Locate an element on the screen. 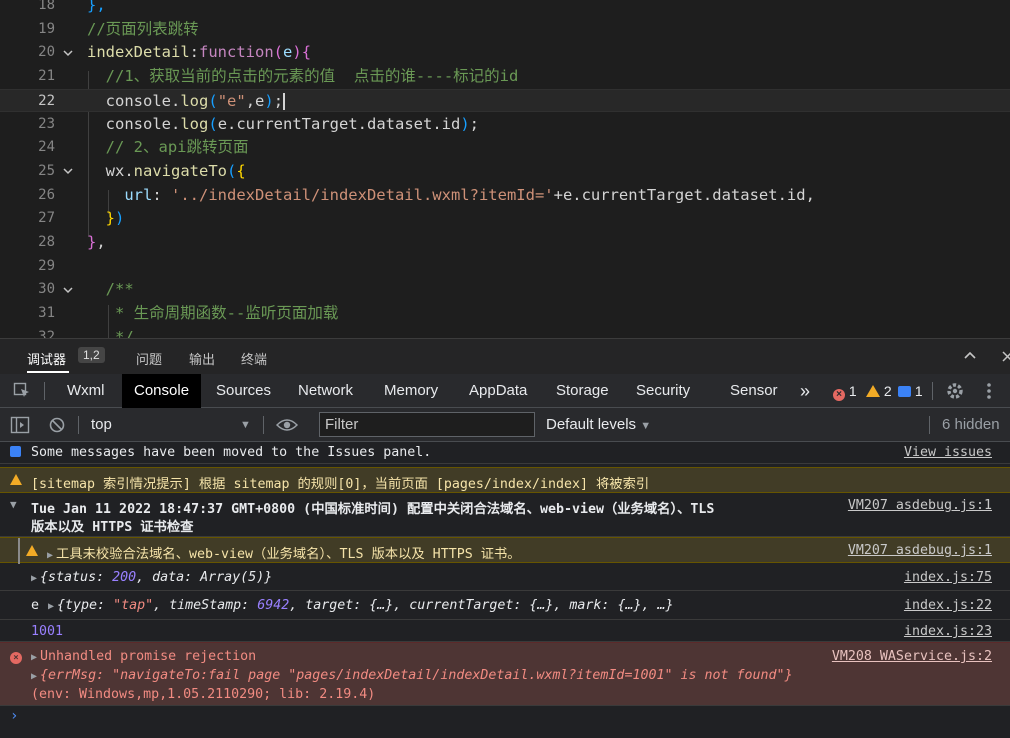  tab-wxml: Wxml is located at coordinates (86, 391).